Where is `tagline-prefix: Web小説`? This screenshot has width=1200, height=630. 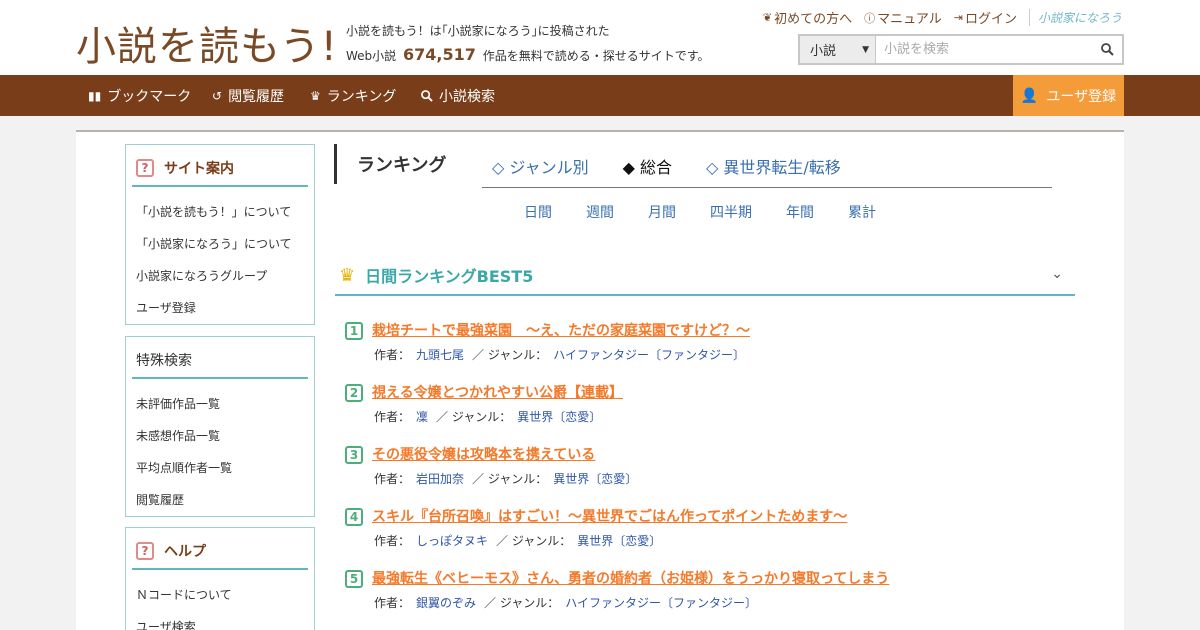
tagline-prefix: Web小説 is located at coordinates (371, 56).